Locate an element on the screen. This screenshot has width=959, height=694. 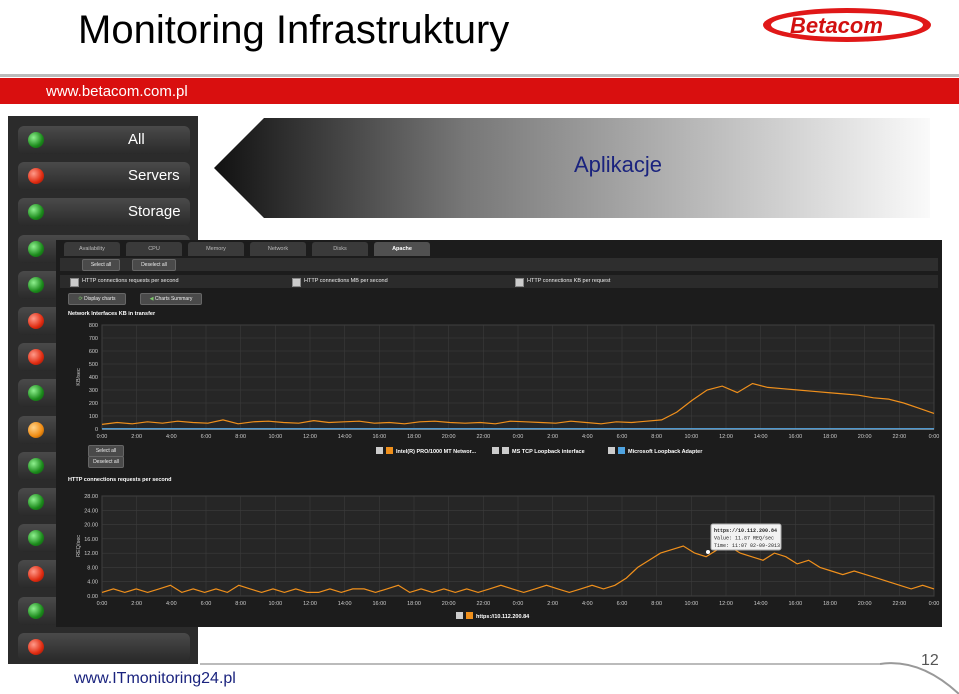
y-tick-label: 700 is located at coordinates (93, 339).